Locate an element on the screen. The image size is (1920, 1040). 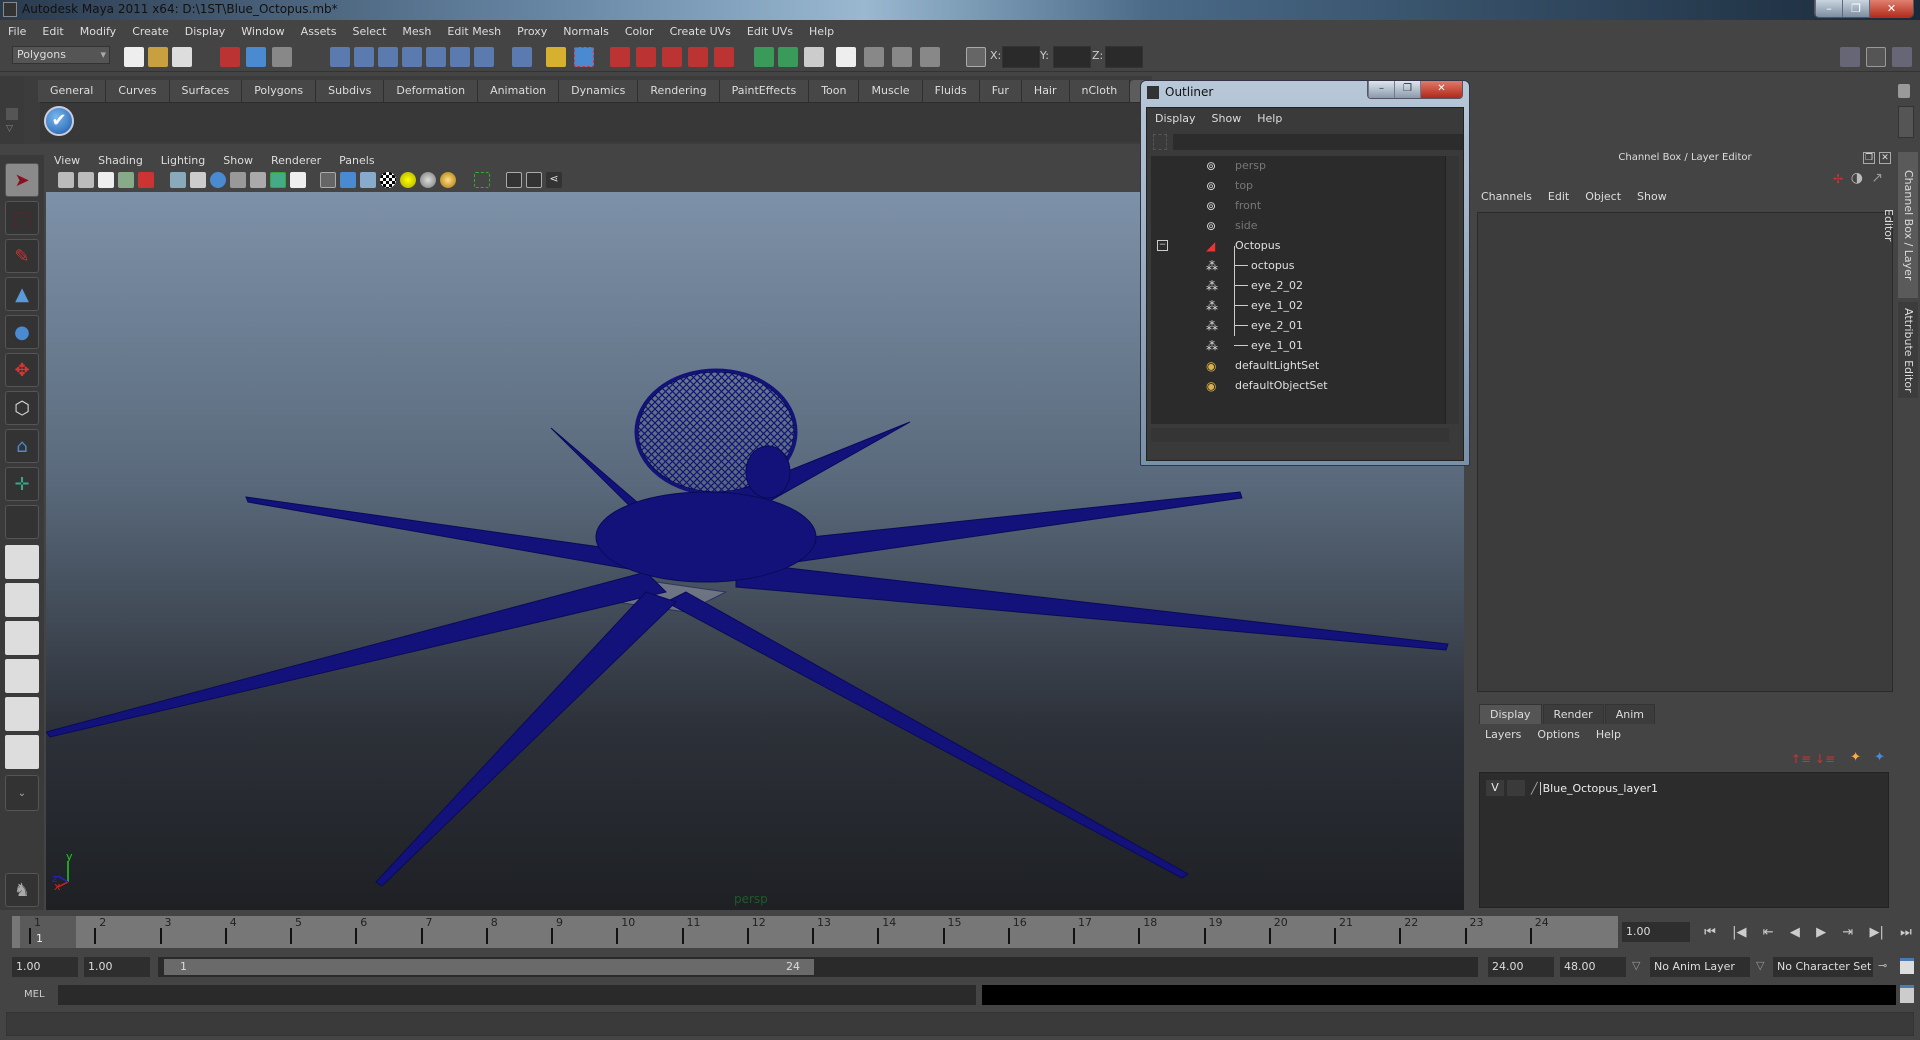
open-scene-icon is located at coordinates (158, 57).